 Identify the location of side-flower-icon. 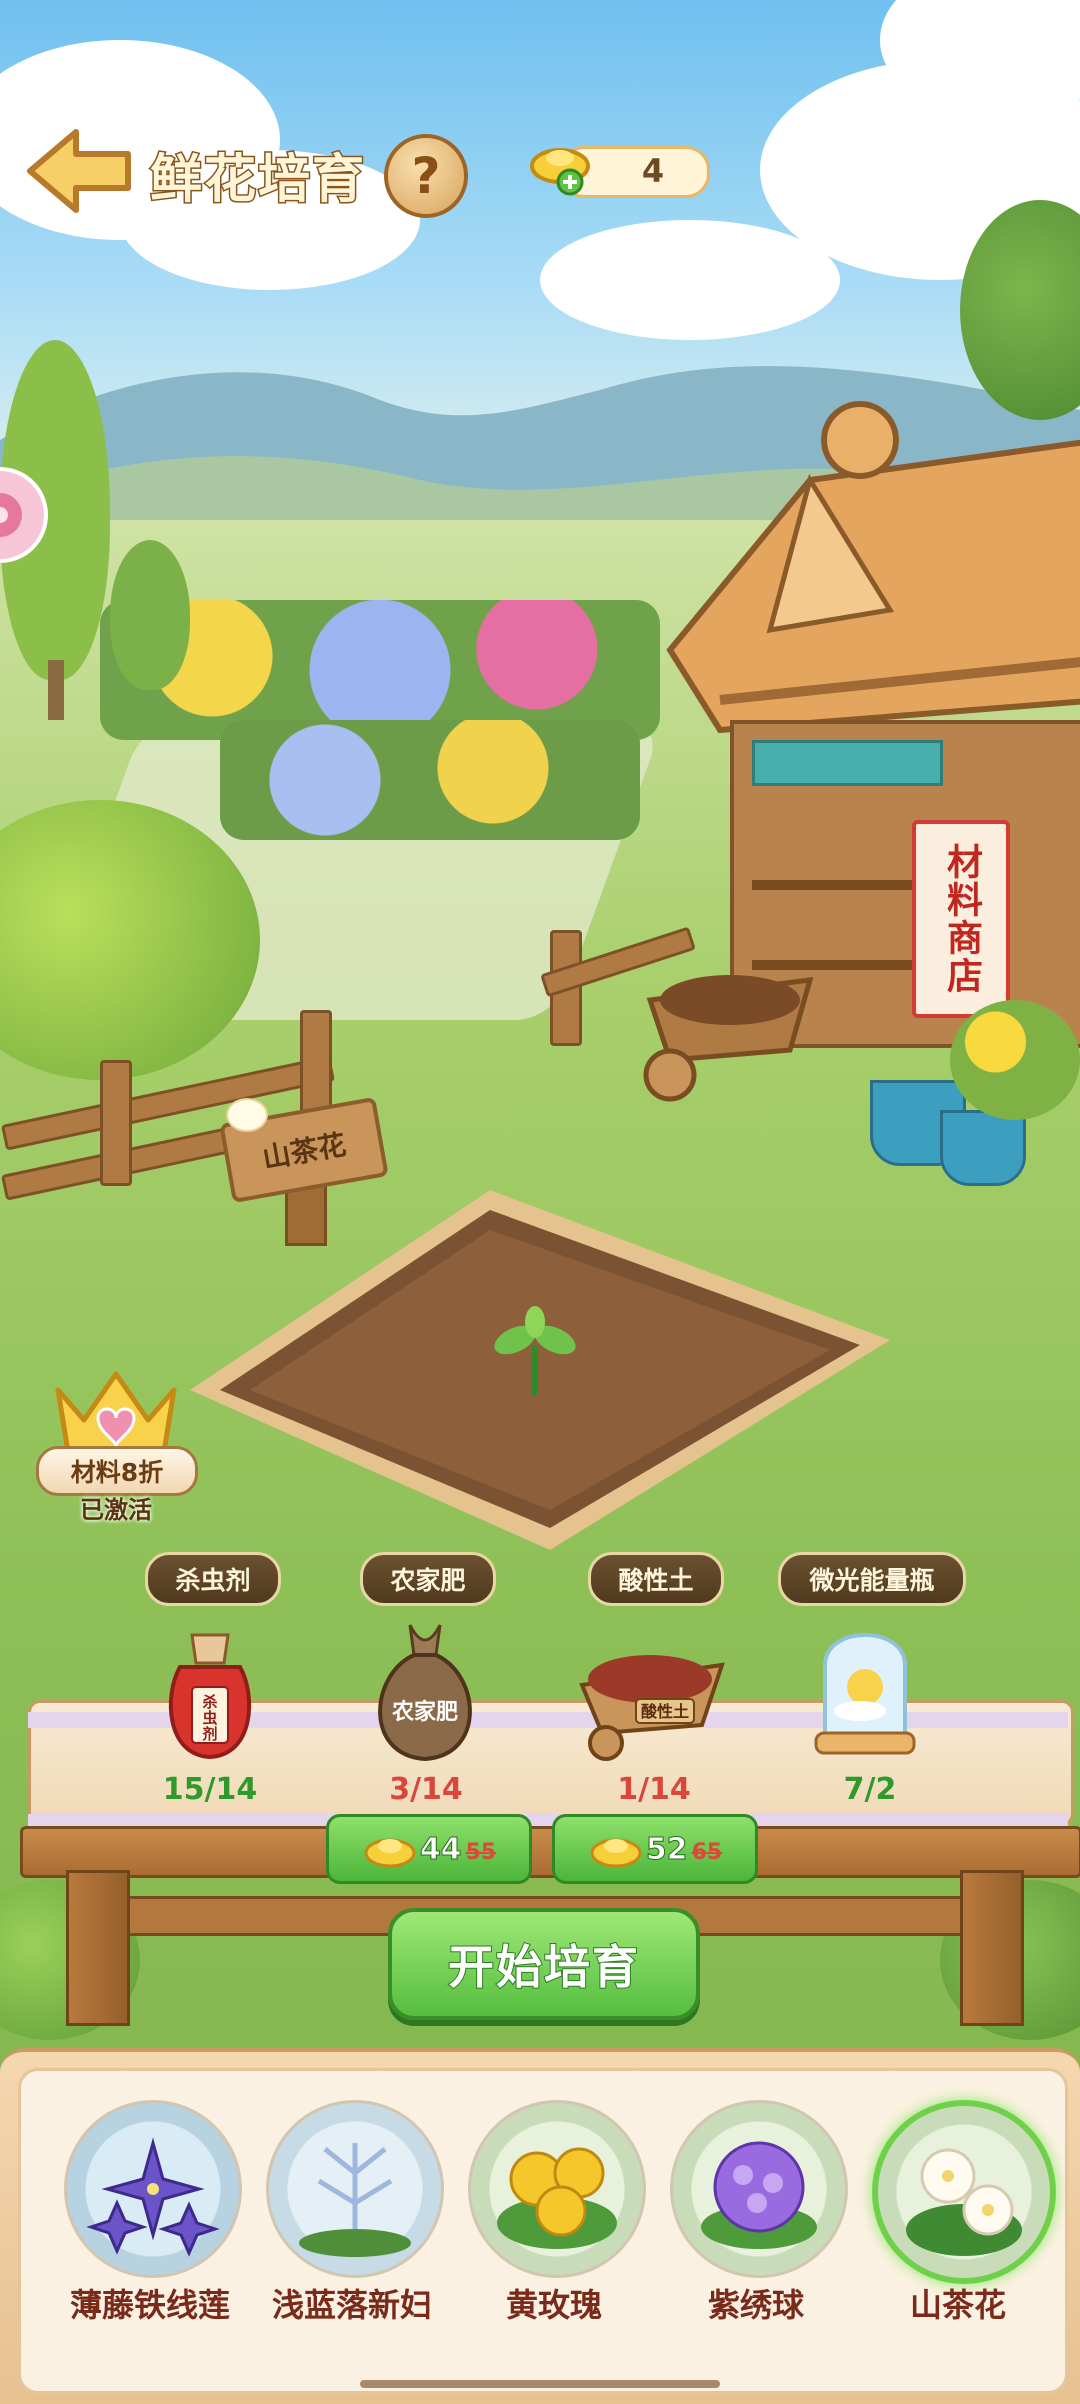
(30, 515).